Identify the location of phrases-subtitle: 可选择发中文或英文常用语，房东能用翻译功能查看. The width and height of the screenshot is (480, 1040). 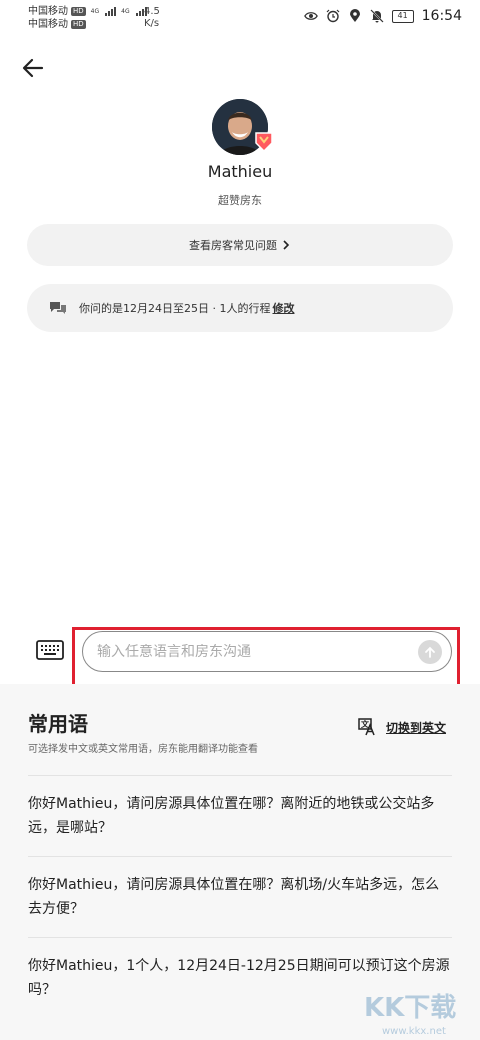
(143, 749).